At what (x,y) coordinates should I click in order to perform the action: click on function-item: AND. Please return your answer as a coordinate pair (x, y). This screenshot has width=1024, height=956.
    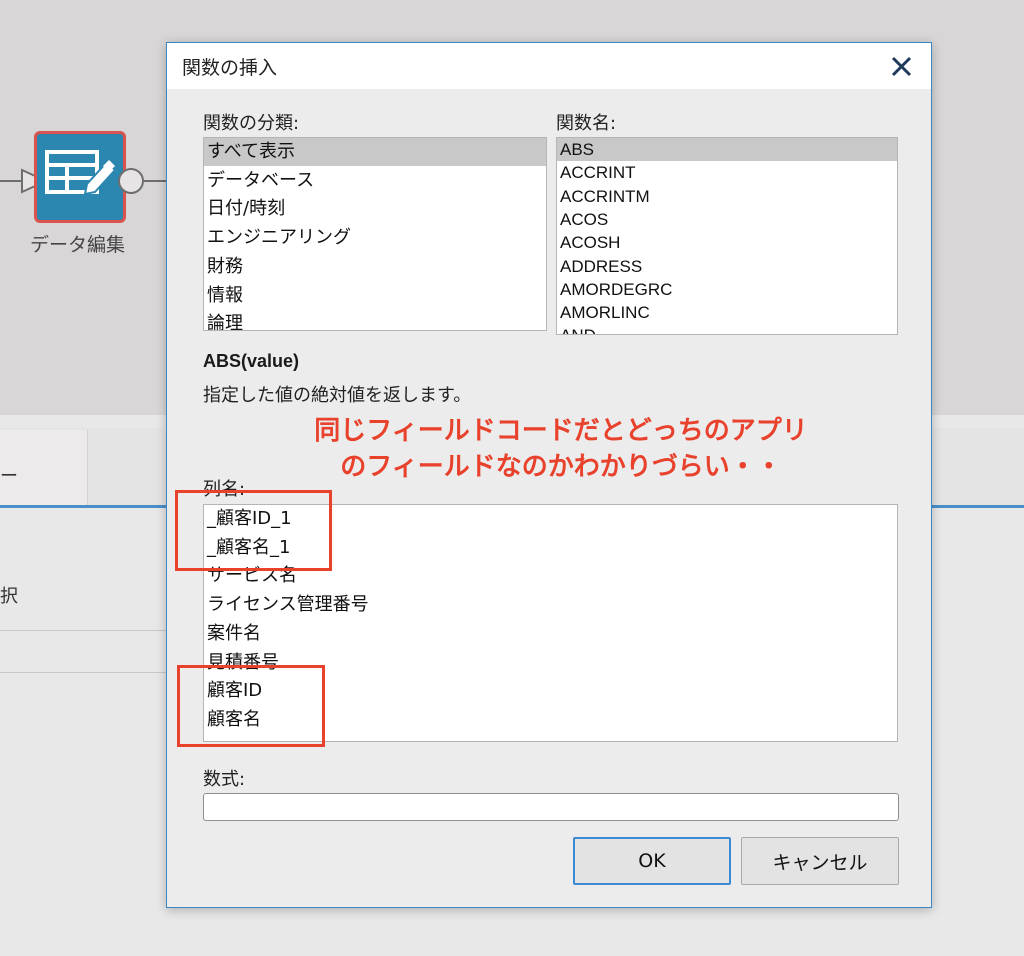
    Looking at the image, I should click on (727, 329).